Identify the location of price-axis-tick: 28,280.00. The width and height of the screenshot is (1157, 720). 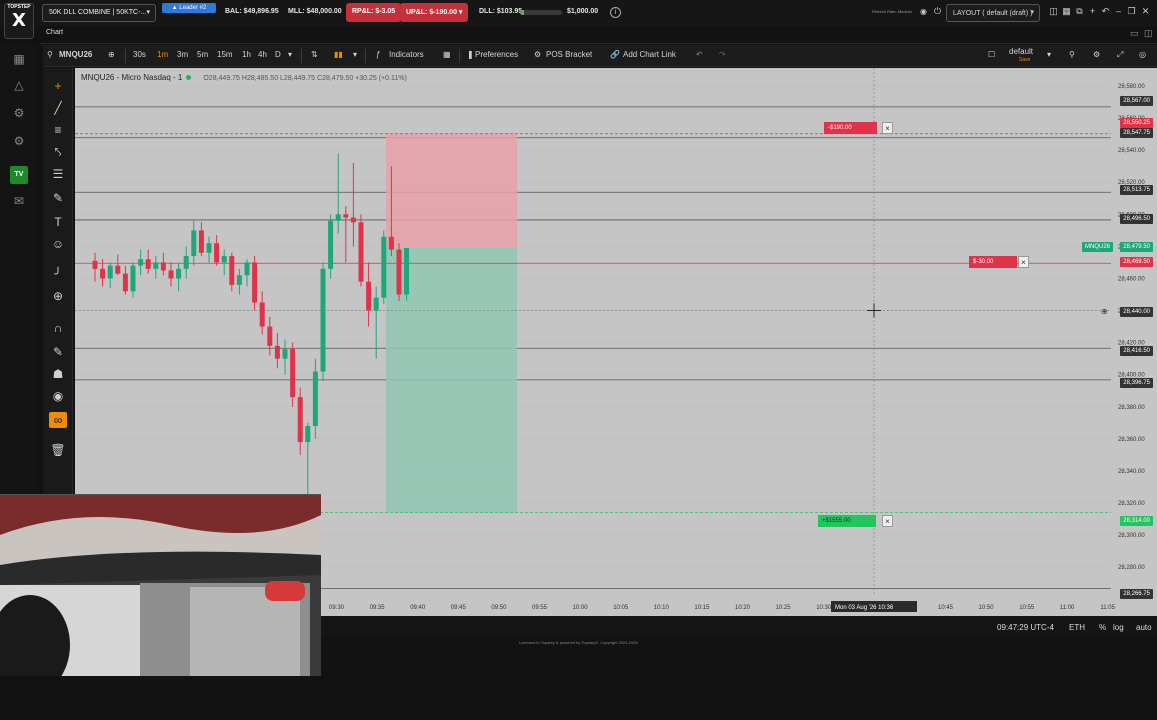
(1131, 568).